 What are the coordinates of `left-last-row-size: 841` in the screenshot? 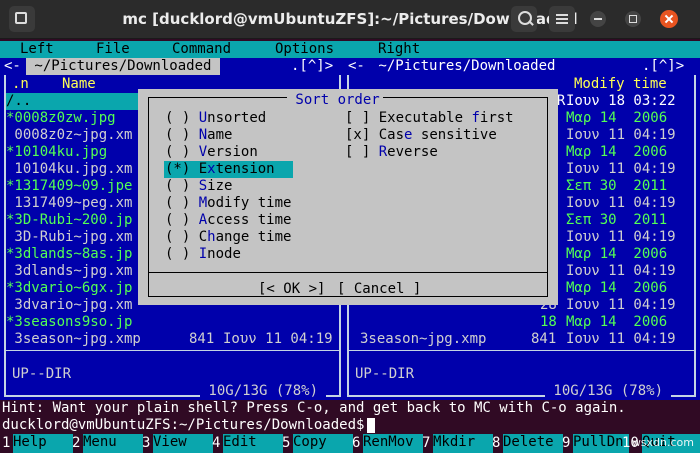 It's located at (202, 339).